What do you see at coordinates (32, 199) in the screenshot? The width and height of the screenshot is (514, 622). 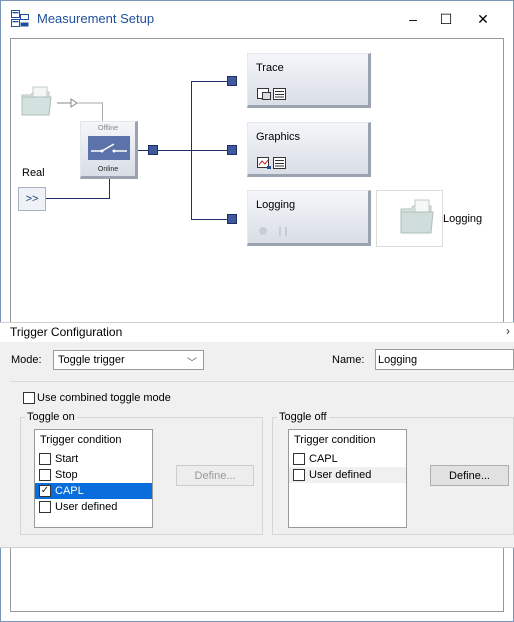 I see `real-bus-button: >>` at bounding box center [32, 199].